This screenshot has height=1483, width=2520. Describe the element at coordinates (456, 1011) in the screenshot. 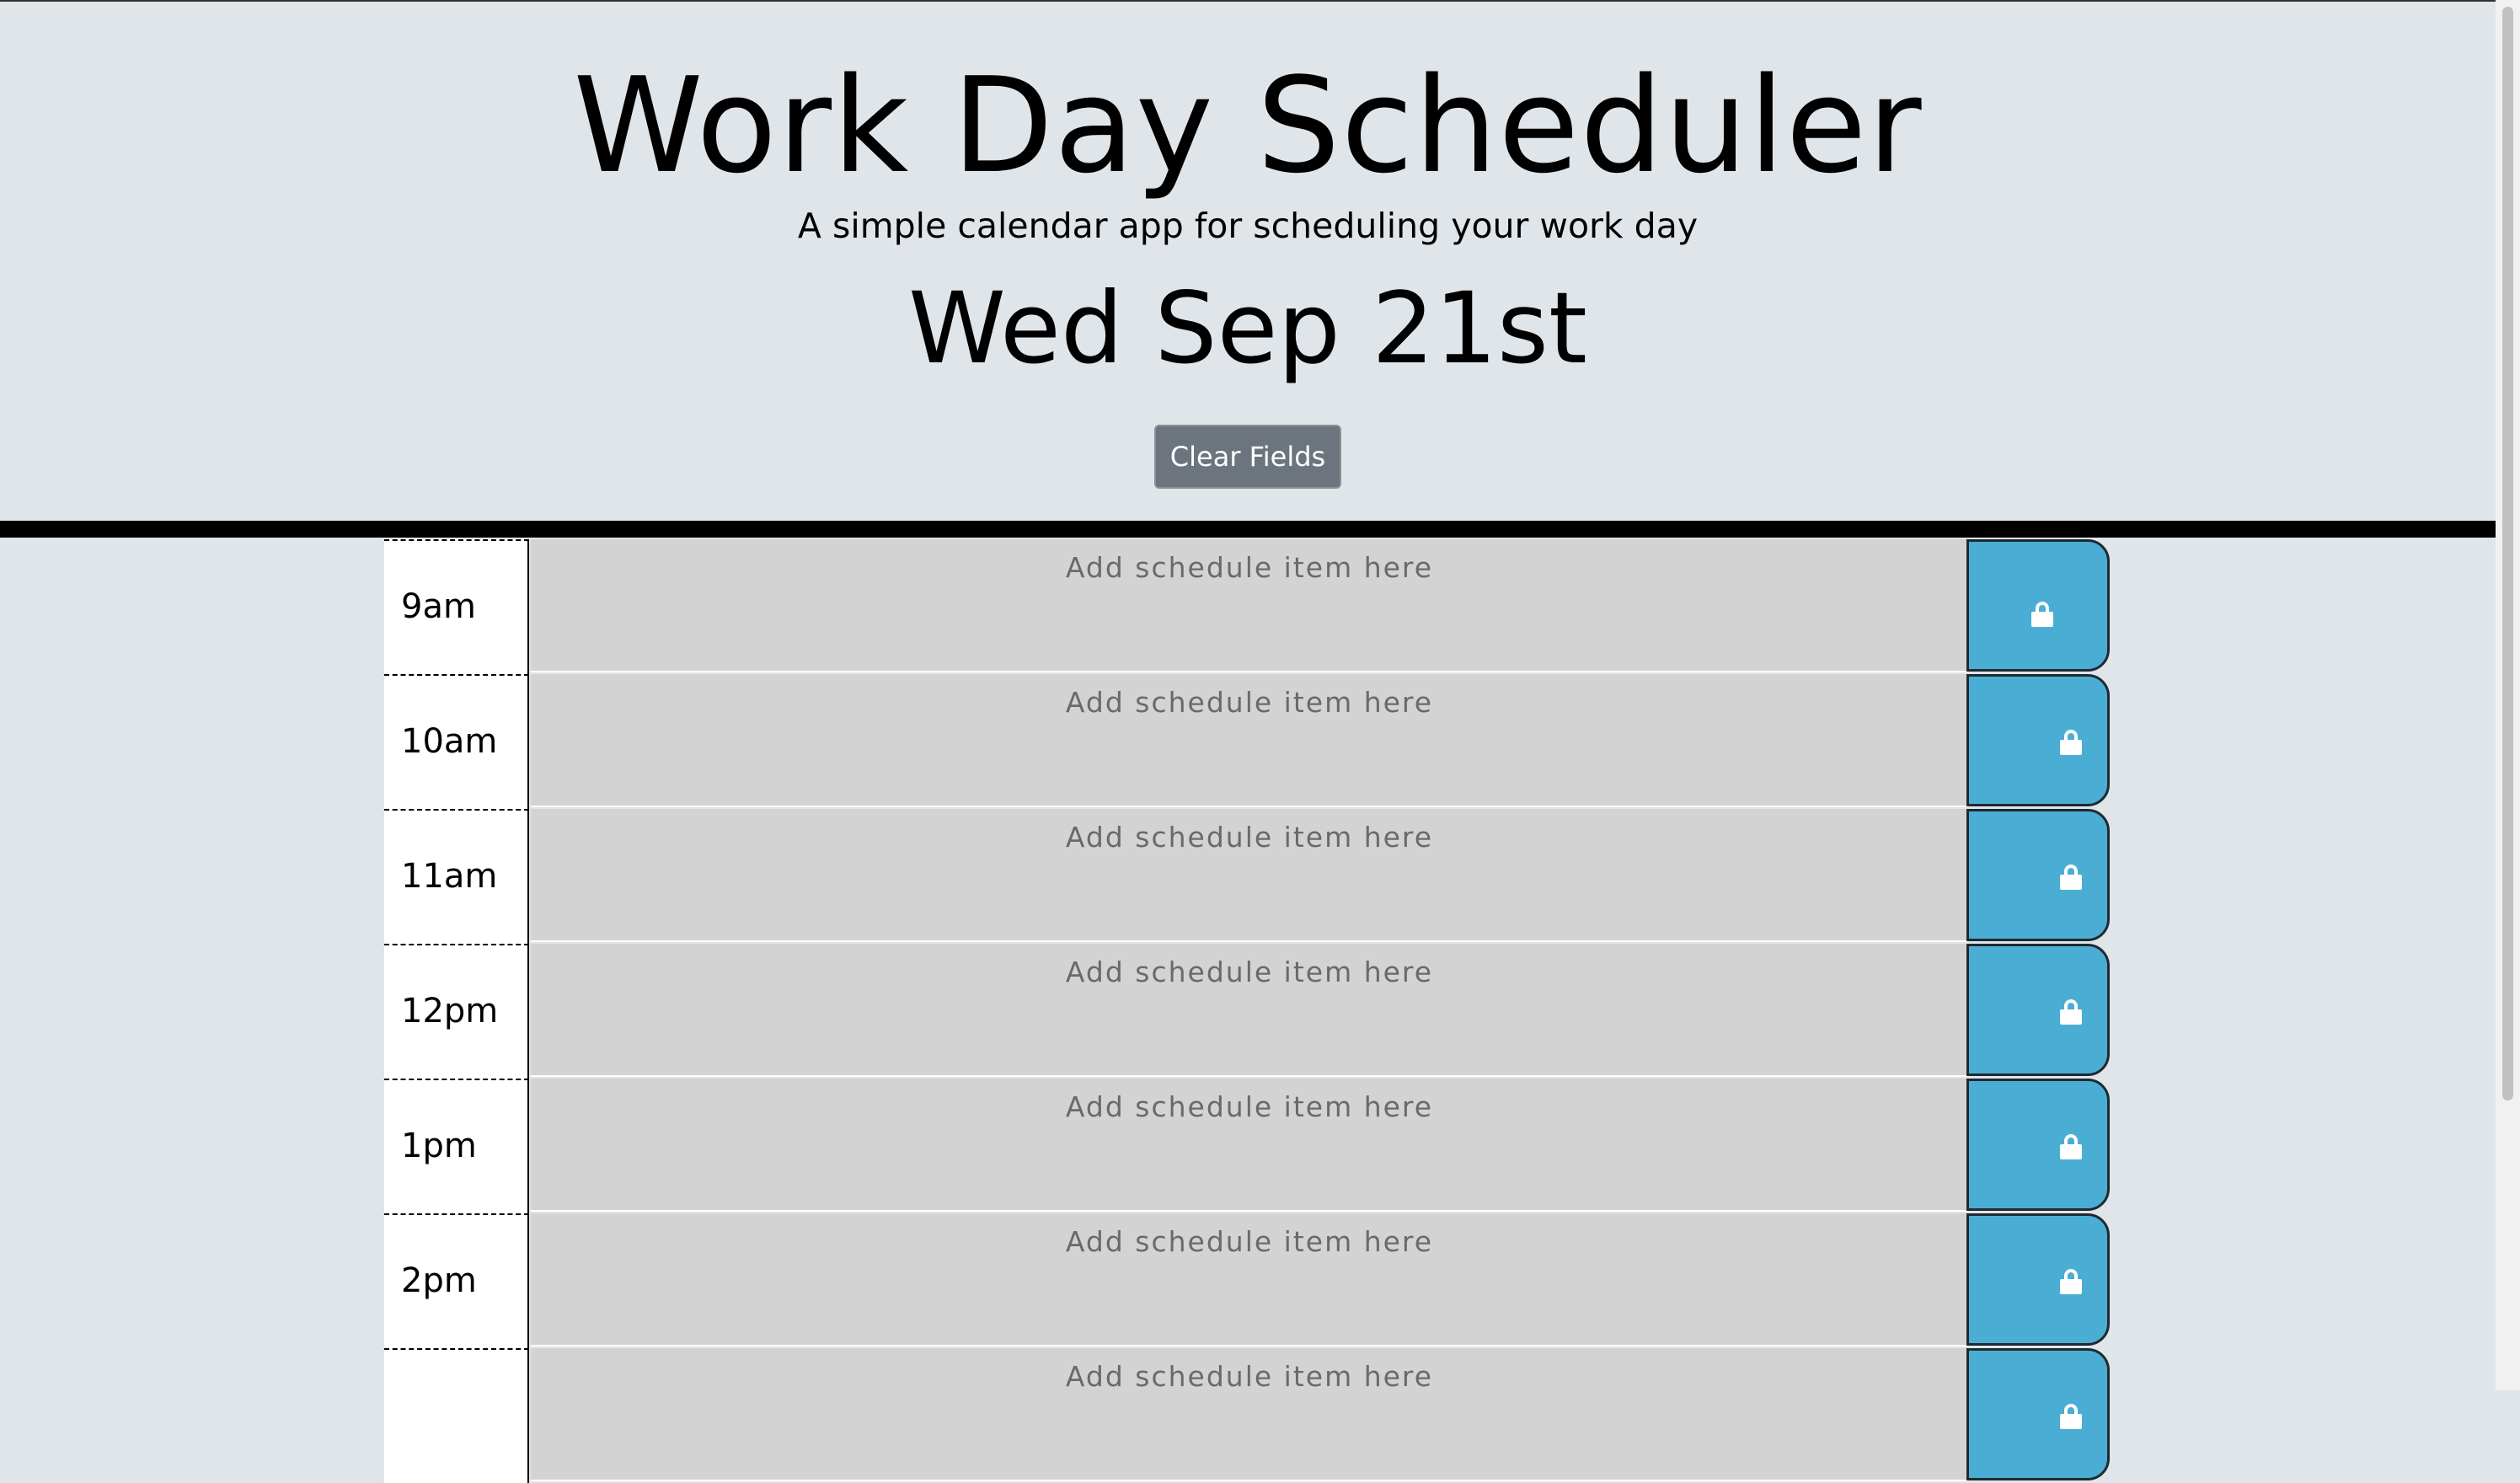

I see `hour-label: 12pm` at that location.